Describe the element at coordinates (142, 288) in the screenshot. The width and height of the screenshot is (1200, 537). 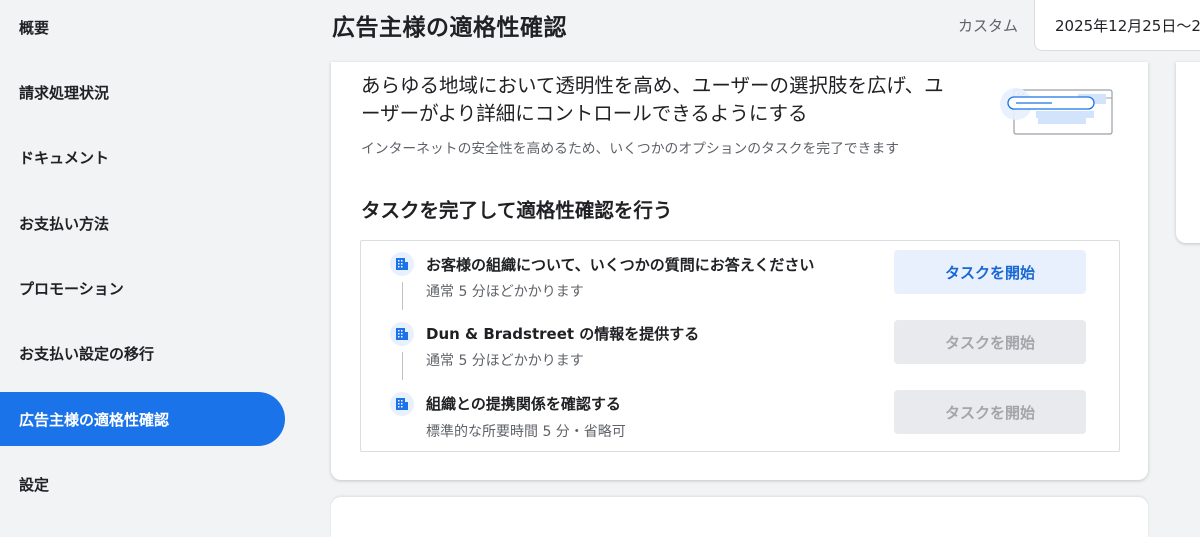
I see `sidebar-item-promotions: プロモーション` at that location.